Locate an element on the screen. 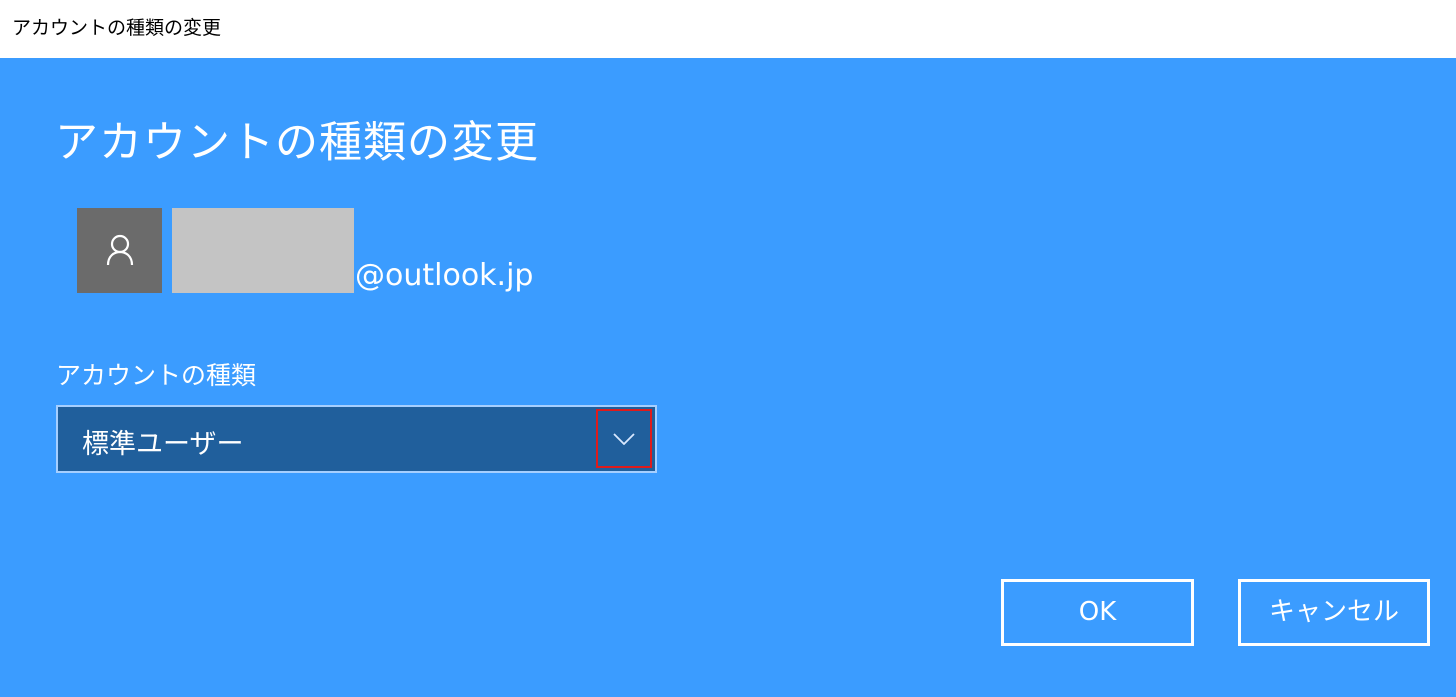 Image resolution: width=1456 pixels, height=697 pixels. dropdown-arrow-button is located at coordinates (624, 438).